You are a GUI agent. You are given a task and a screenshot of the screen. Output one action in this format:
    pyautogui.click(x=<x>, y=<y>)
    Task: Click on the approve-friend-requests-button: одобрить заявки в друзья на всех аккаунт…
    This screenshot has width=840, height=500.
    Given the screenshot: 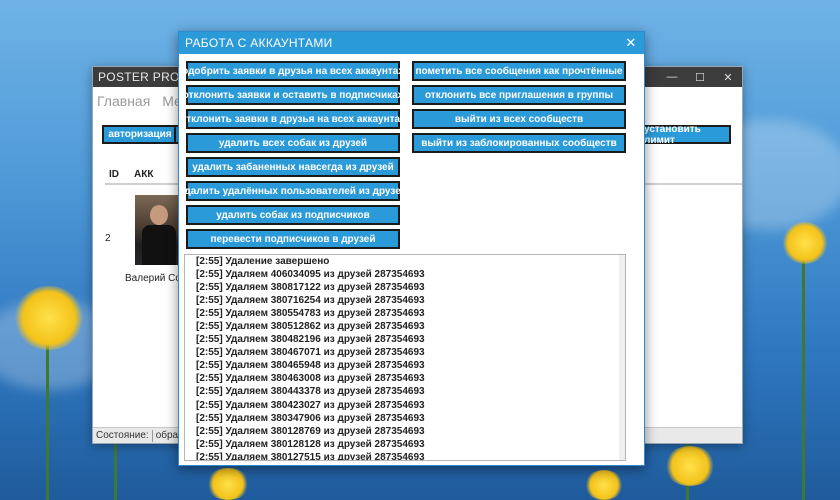 What is the action you would take?
    pyautogui.click(x=293, y=71)
    